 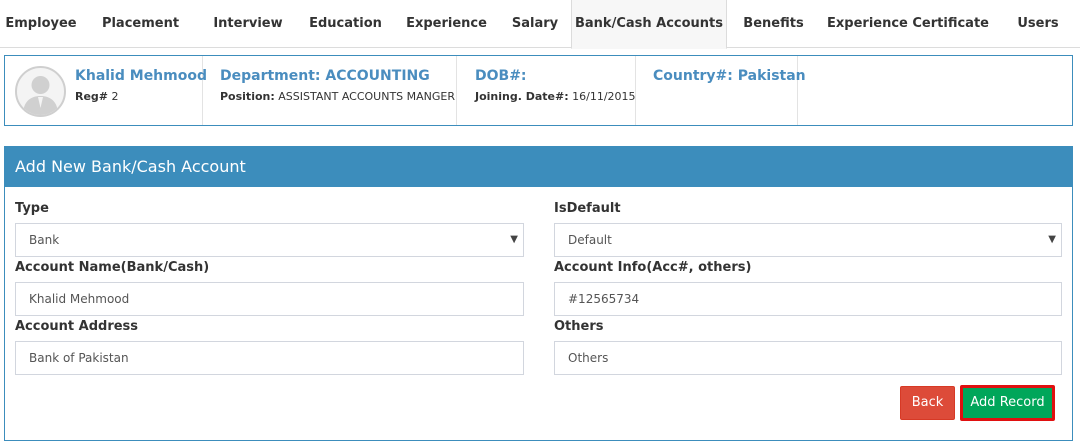 I want to click on tab-interview: Interview, so click(x=248, y=24).